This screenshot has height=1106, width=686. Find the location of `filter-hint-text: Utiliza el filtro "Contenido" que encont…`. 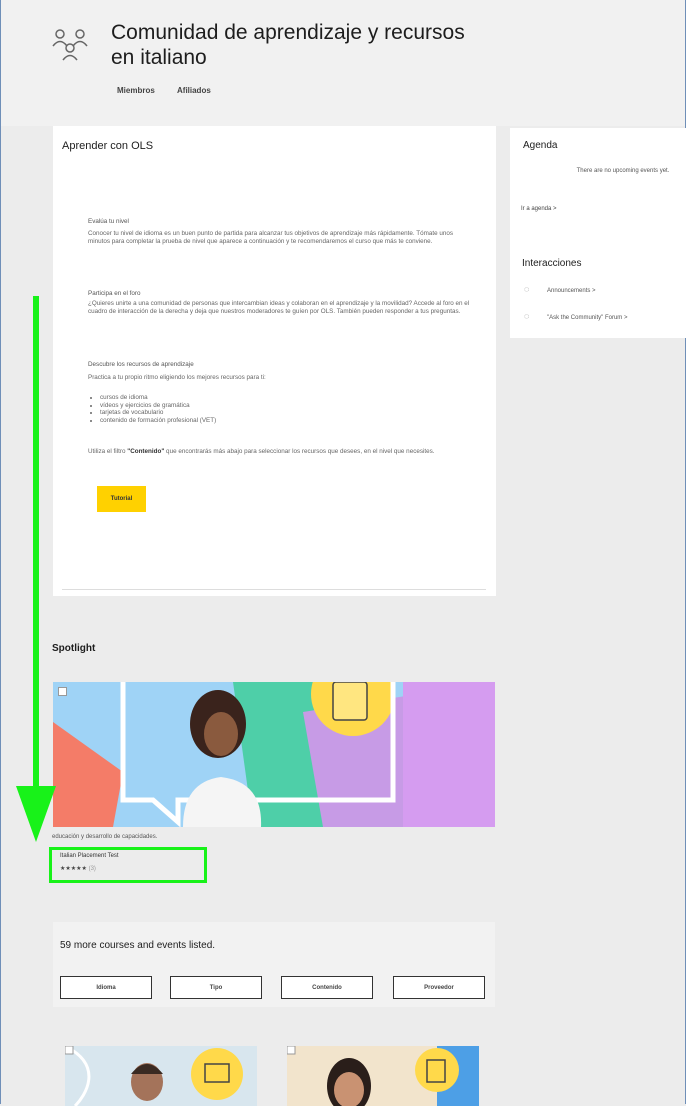

filter-hint-text: Utiliza el filtro "Contenido" que encont… is located at coordinates (279, 452).